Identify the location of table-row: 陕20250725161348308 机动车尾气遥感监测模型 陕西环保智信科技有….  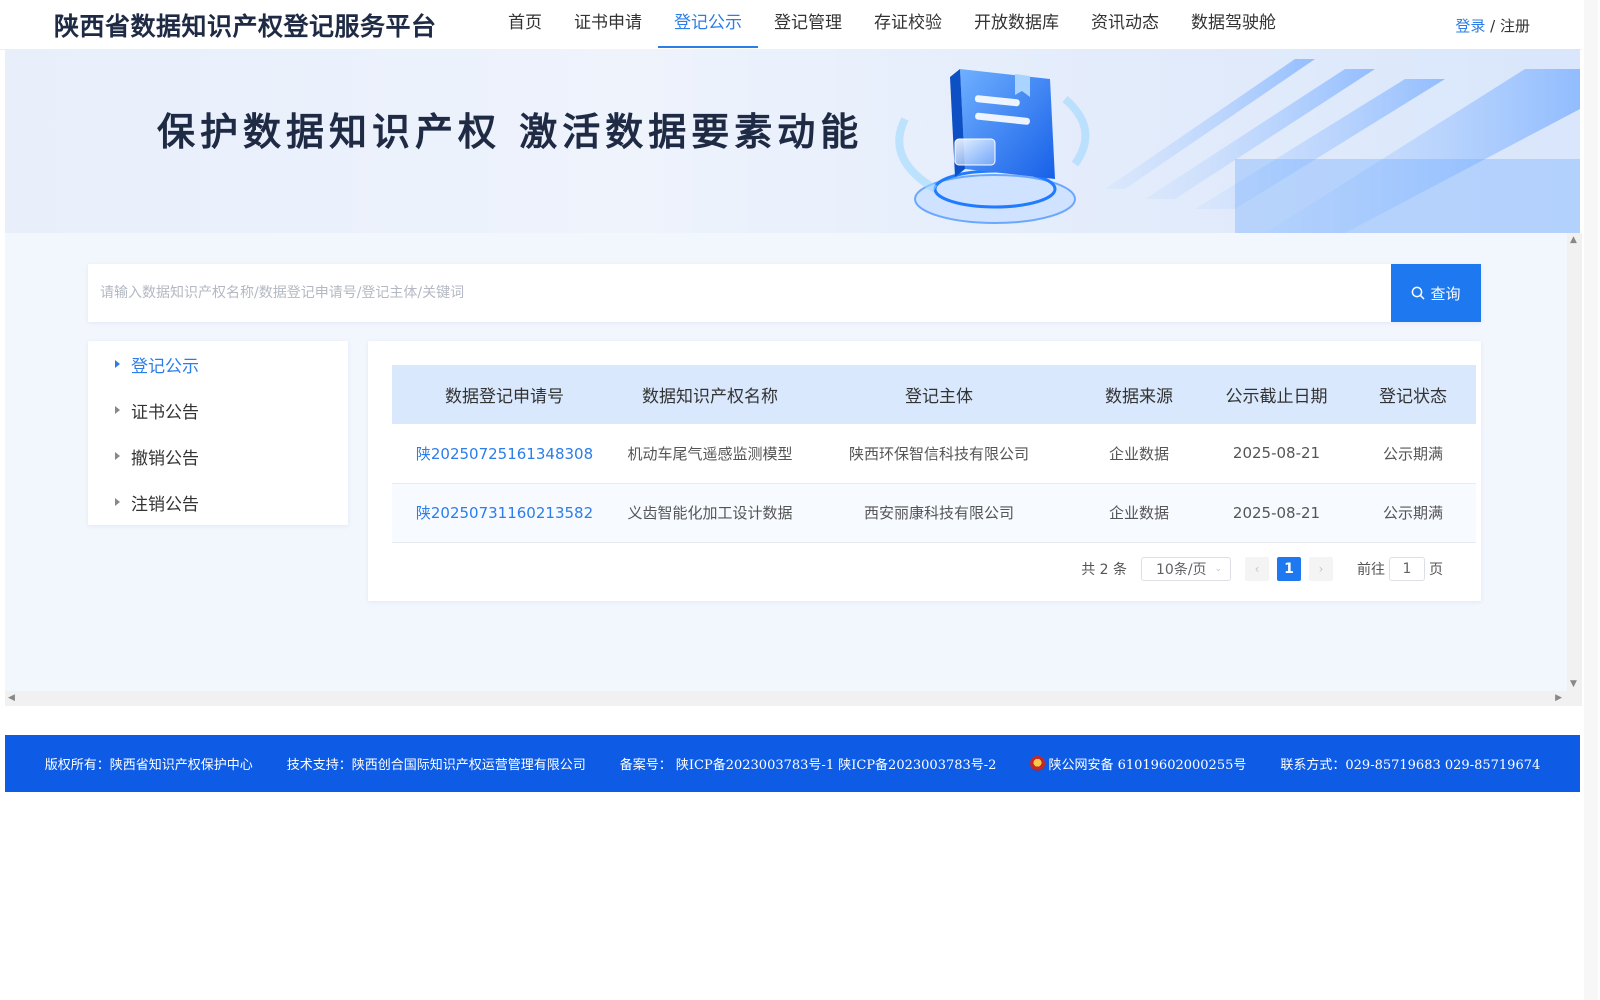
(934, 453).